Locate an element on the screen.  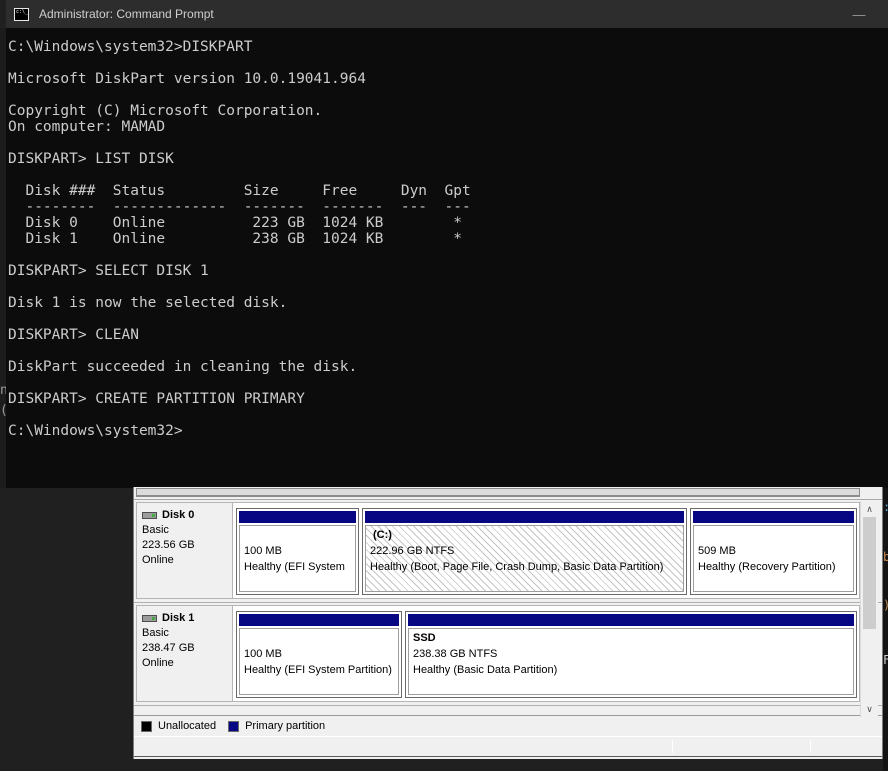
disk0-partition-efi: 100 MB Healthy (EFI System is located at coordinates (297, 551).